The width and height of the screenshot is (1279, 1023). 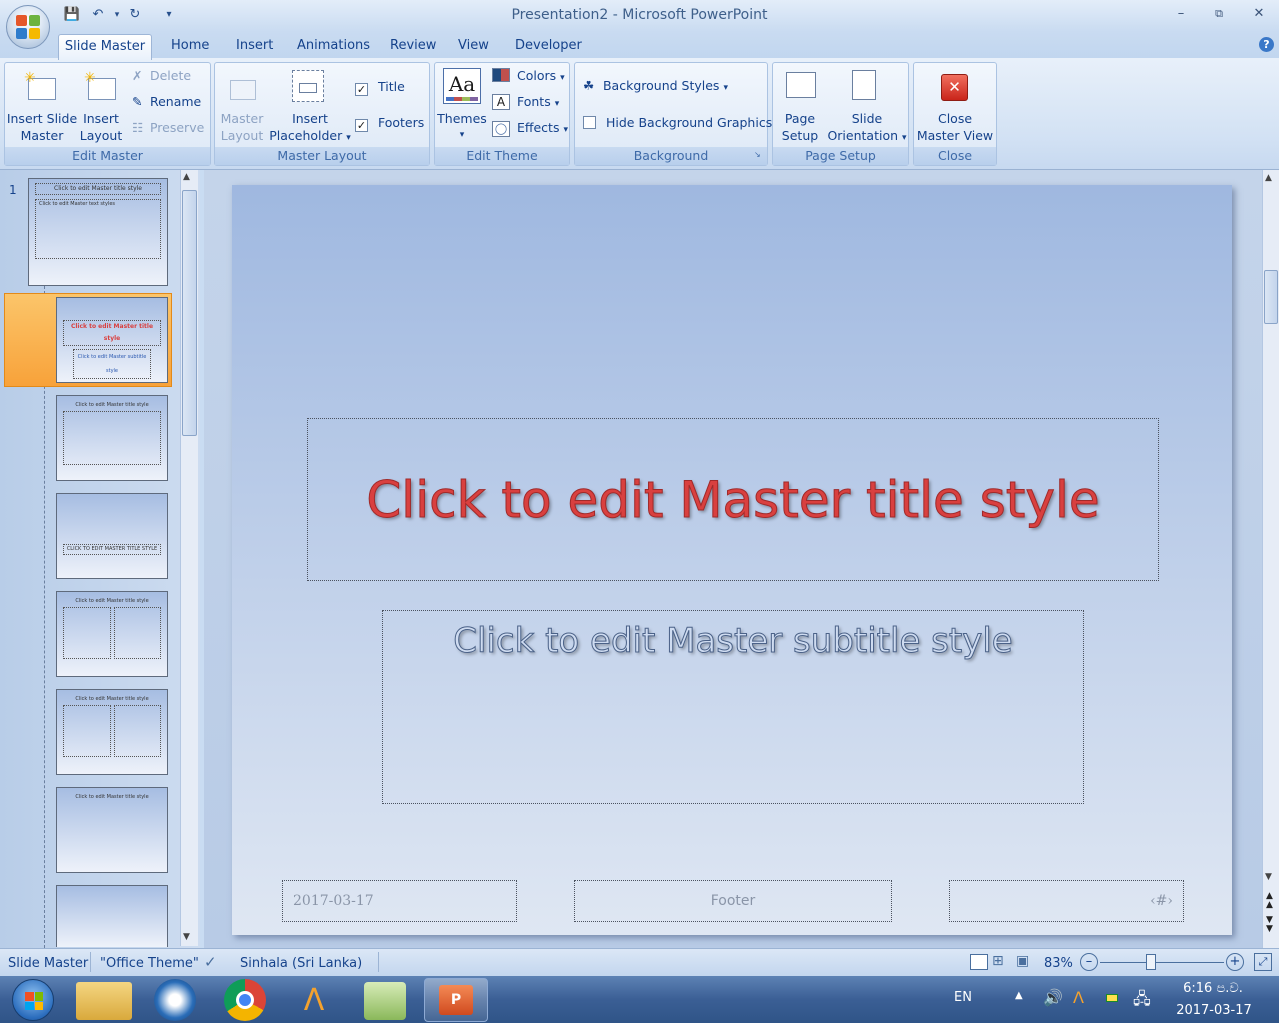 I want to click on layout-thumbnail-two-content: Click to edit Master title style, so click(x=112, y=634).